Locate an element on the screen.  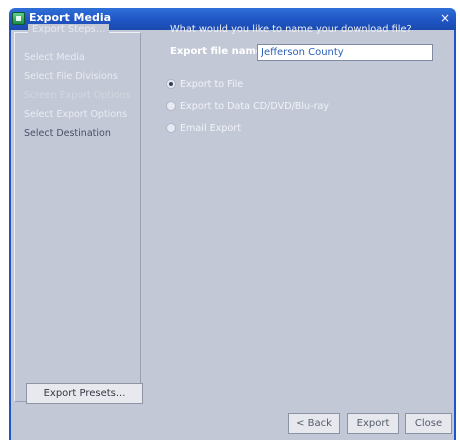
export-file-name-label: Export file name: is located at coordinates (218, 51).